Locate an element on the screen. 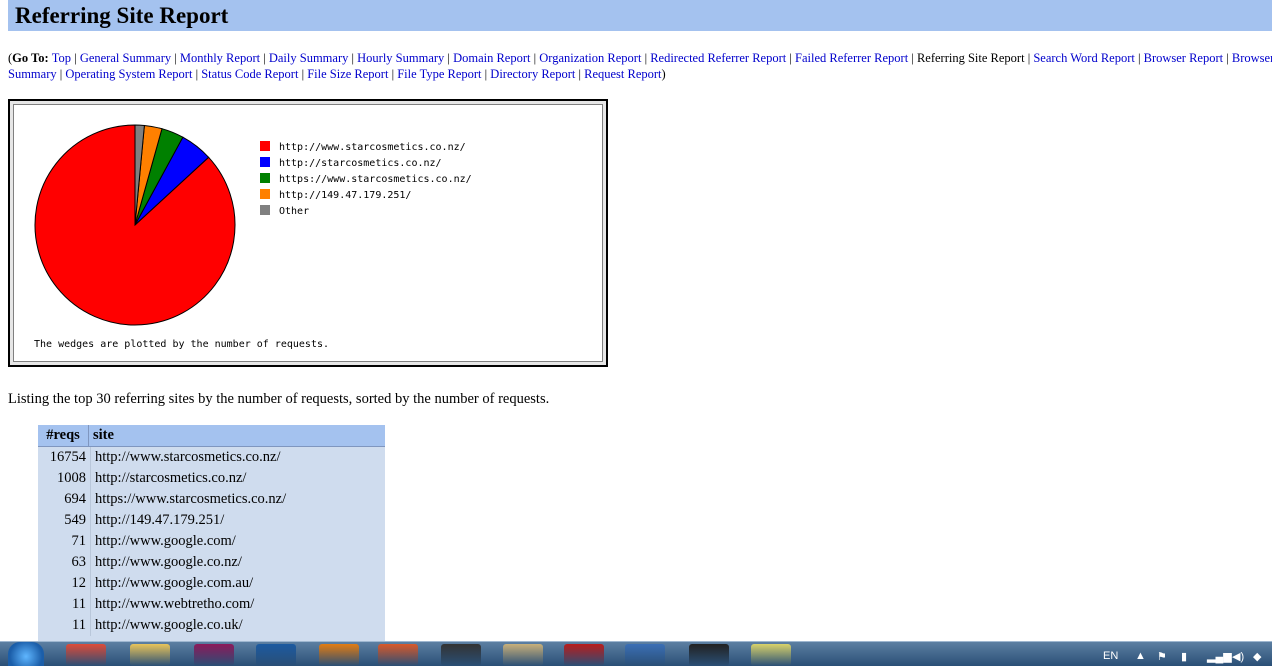 This screenshot has width=1272, height=666. reqs-cell: 63 is located at coordinates (64, 562).